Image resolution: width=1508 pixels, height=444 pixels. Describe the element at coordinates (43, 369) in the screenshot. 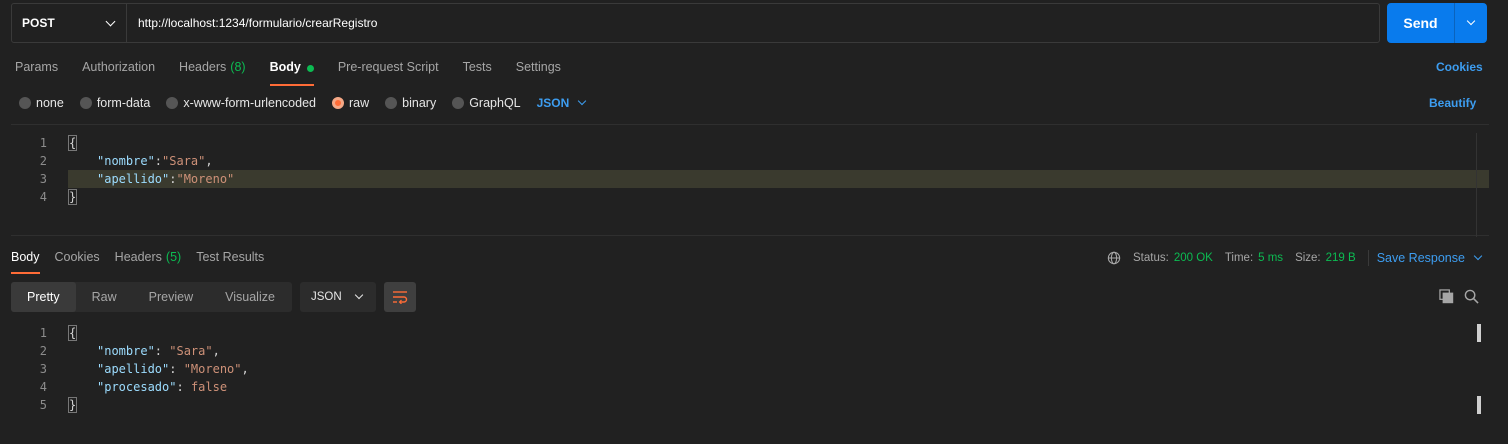

I see `line-number: 3` at that location.